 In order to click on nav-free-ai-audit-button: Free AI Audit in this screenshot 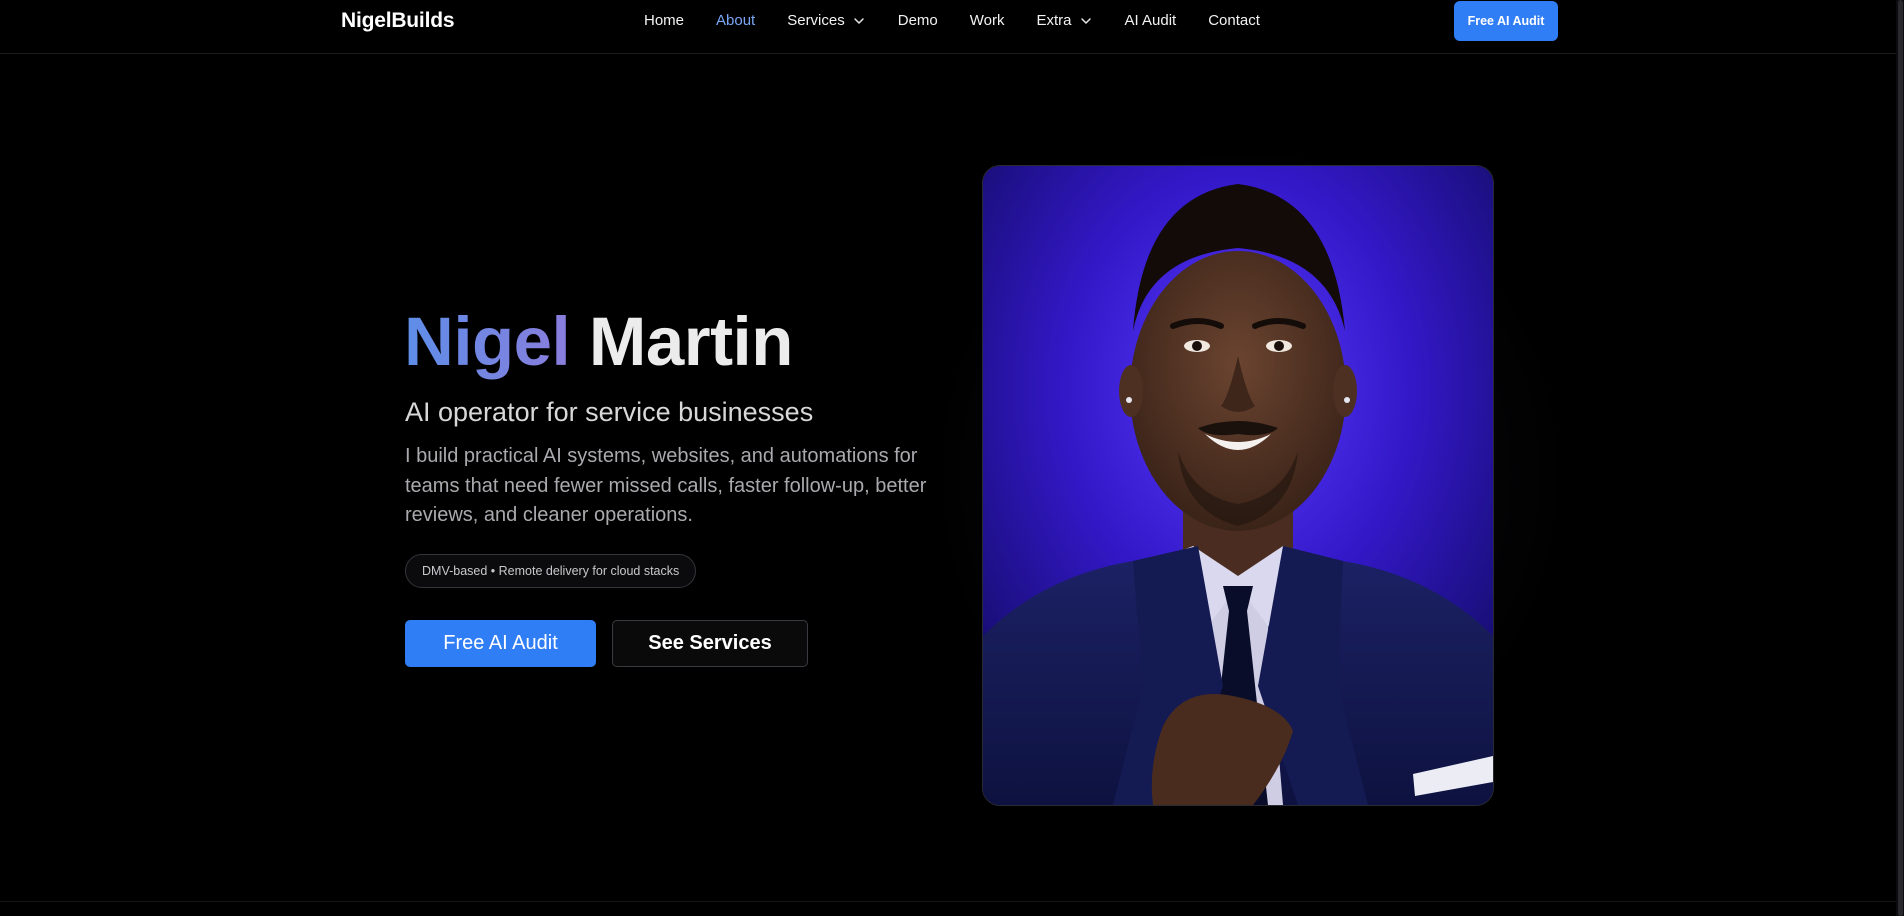, I will do `click(1506, 21)`.